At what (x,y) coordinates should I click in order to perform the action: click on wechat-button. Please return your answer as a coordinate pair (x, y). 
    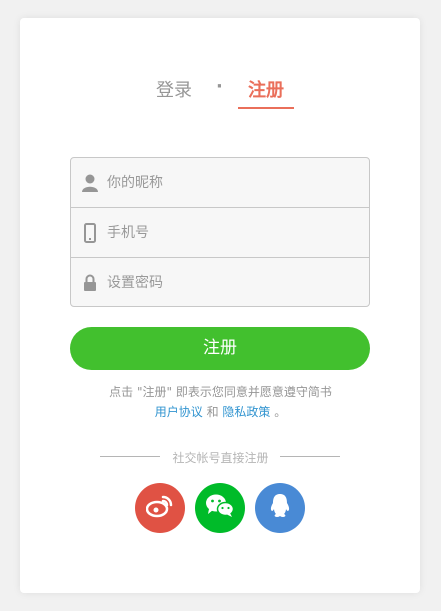
    Looking at the image, I should click on (220, 508).